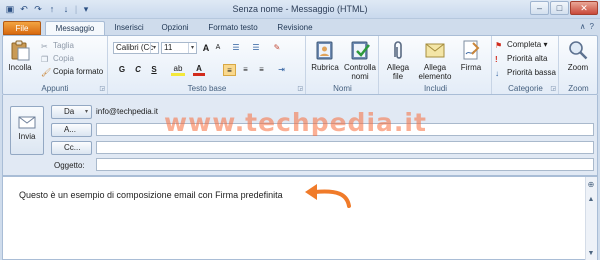 The image size is (600, 260). What do you see at coordinates (168, 47) in the screenshot?
I see `font-size-value: 11` at bounding box center [168, 47].